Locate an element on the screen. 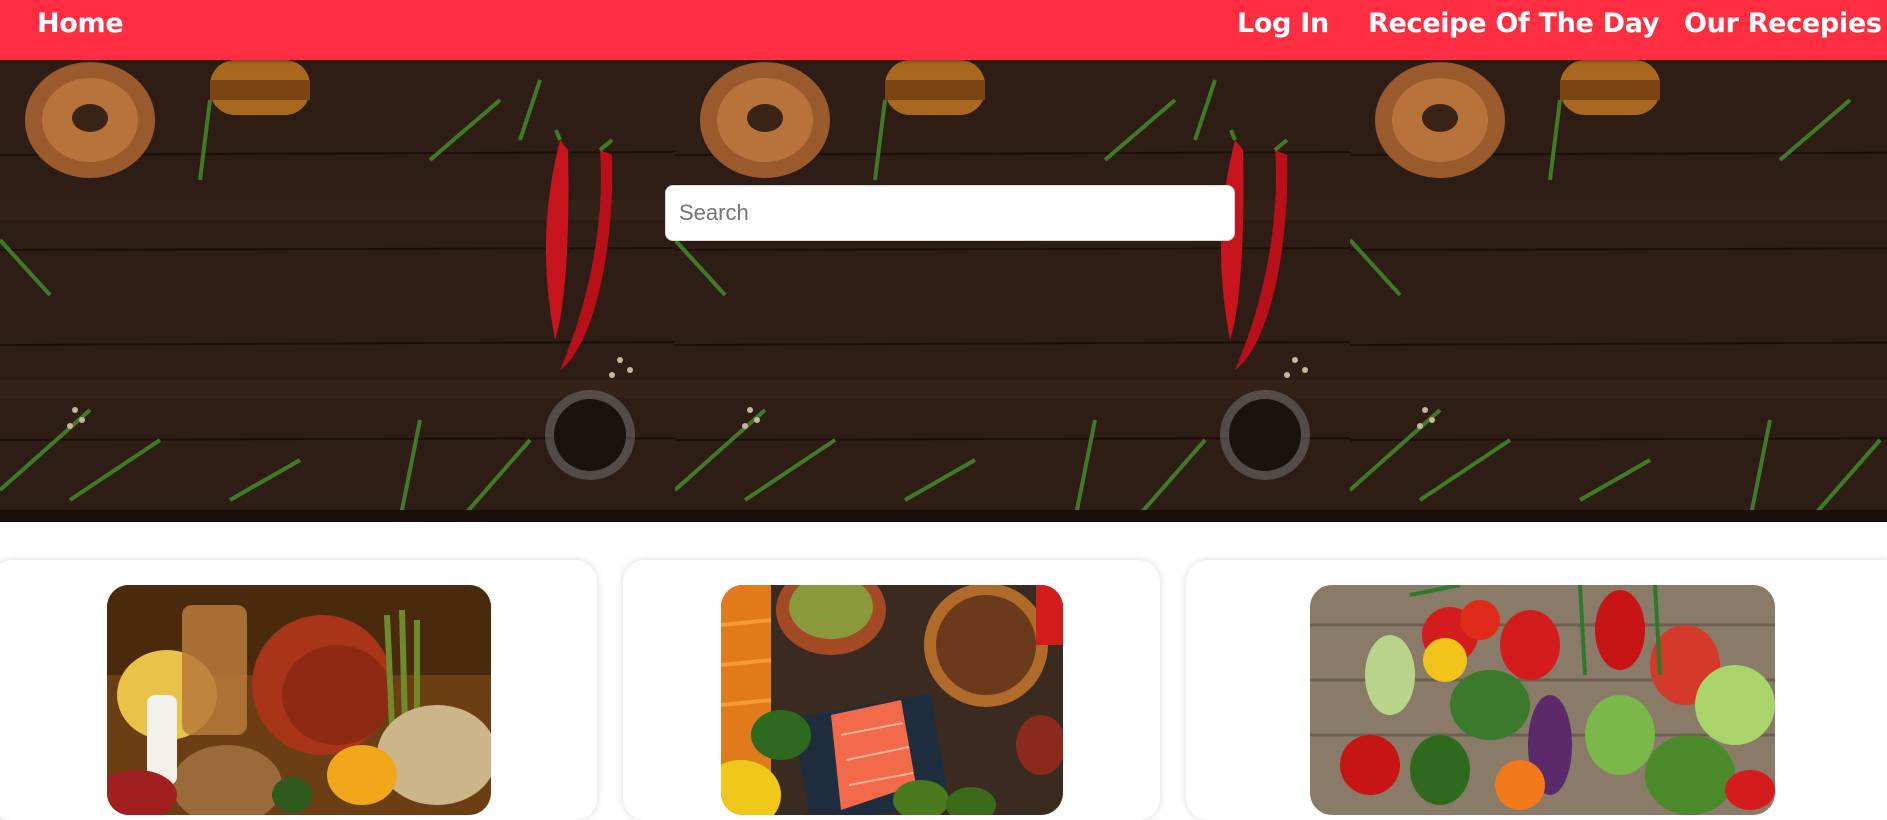 This screenshot has width=1887, height=820. nav-recipe-of-the-day-link: Receipe Of The Day is located at coordinates (1513, 23).